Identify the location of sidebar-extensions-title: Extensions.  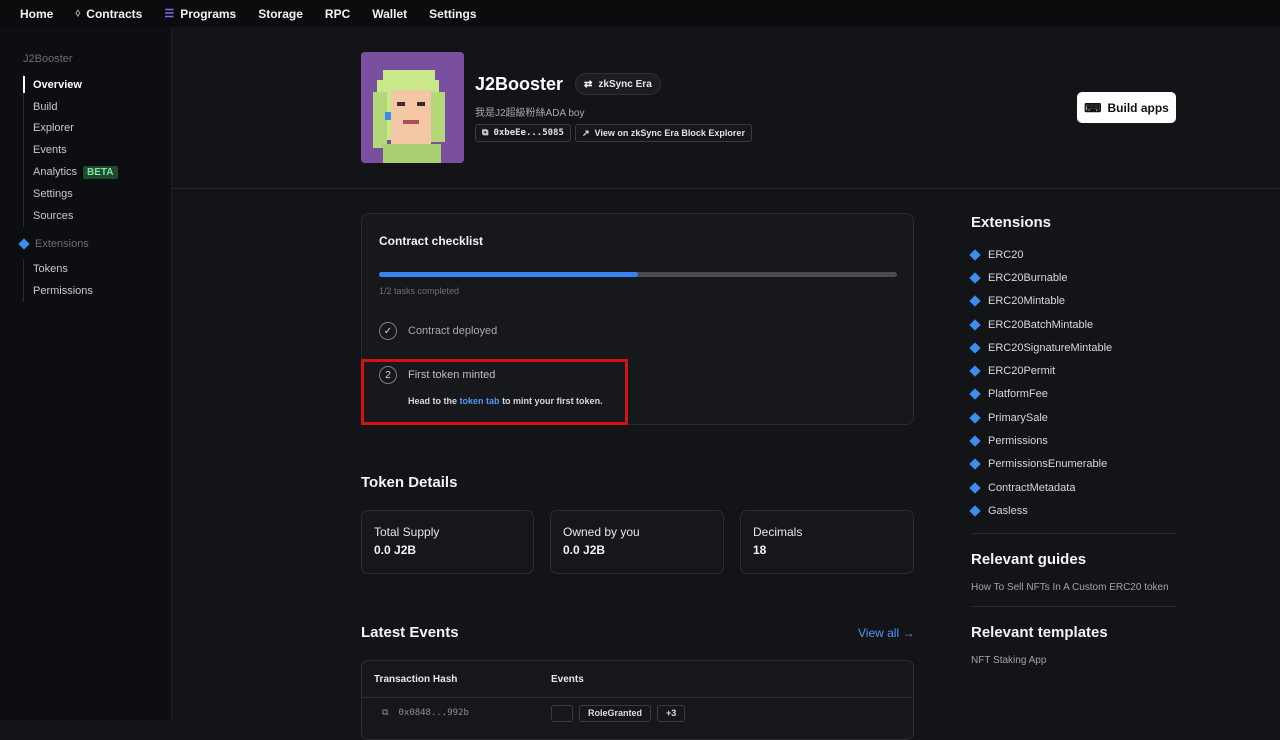
(85, 244).